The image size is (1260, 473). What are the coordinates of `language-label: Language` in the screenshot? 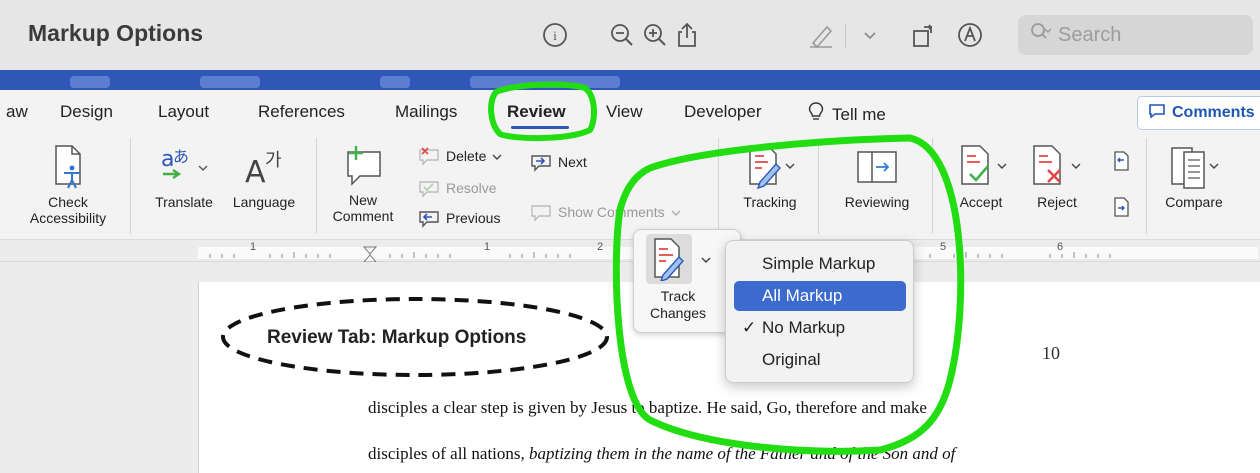 It's located at (264, 202).